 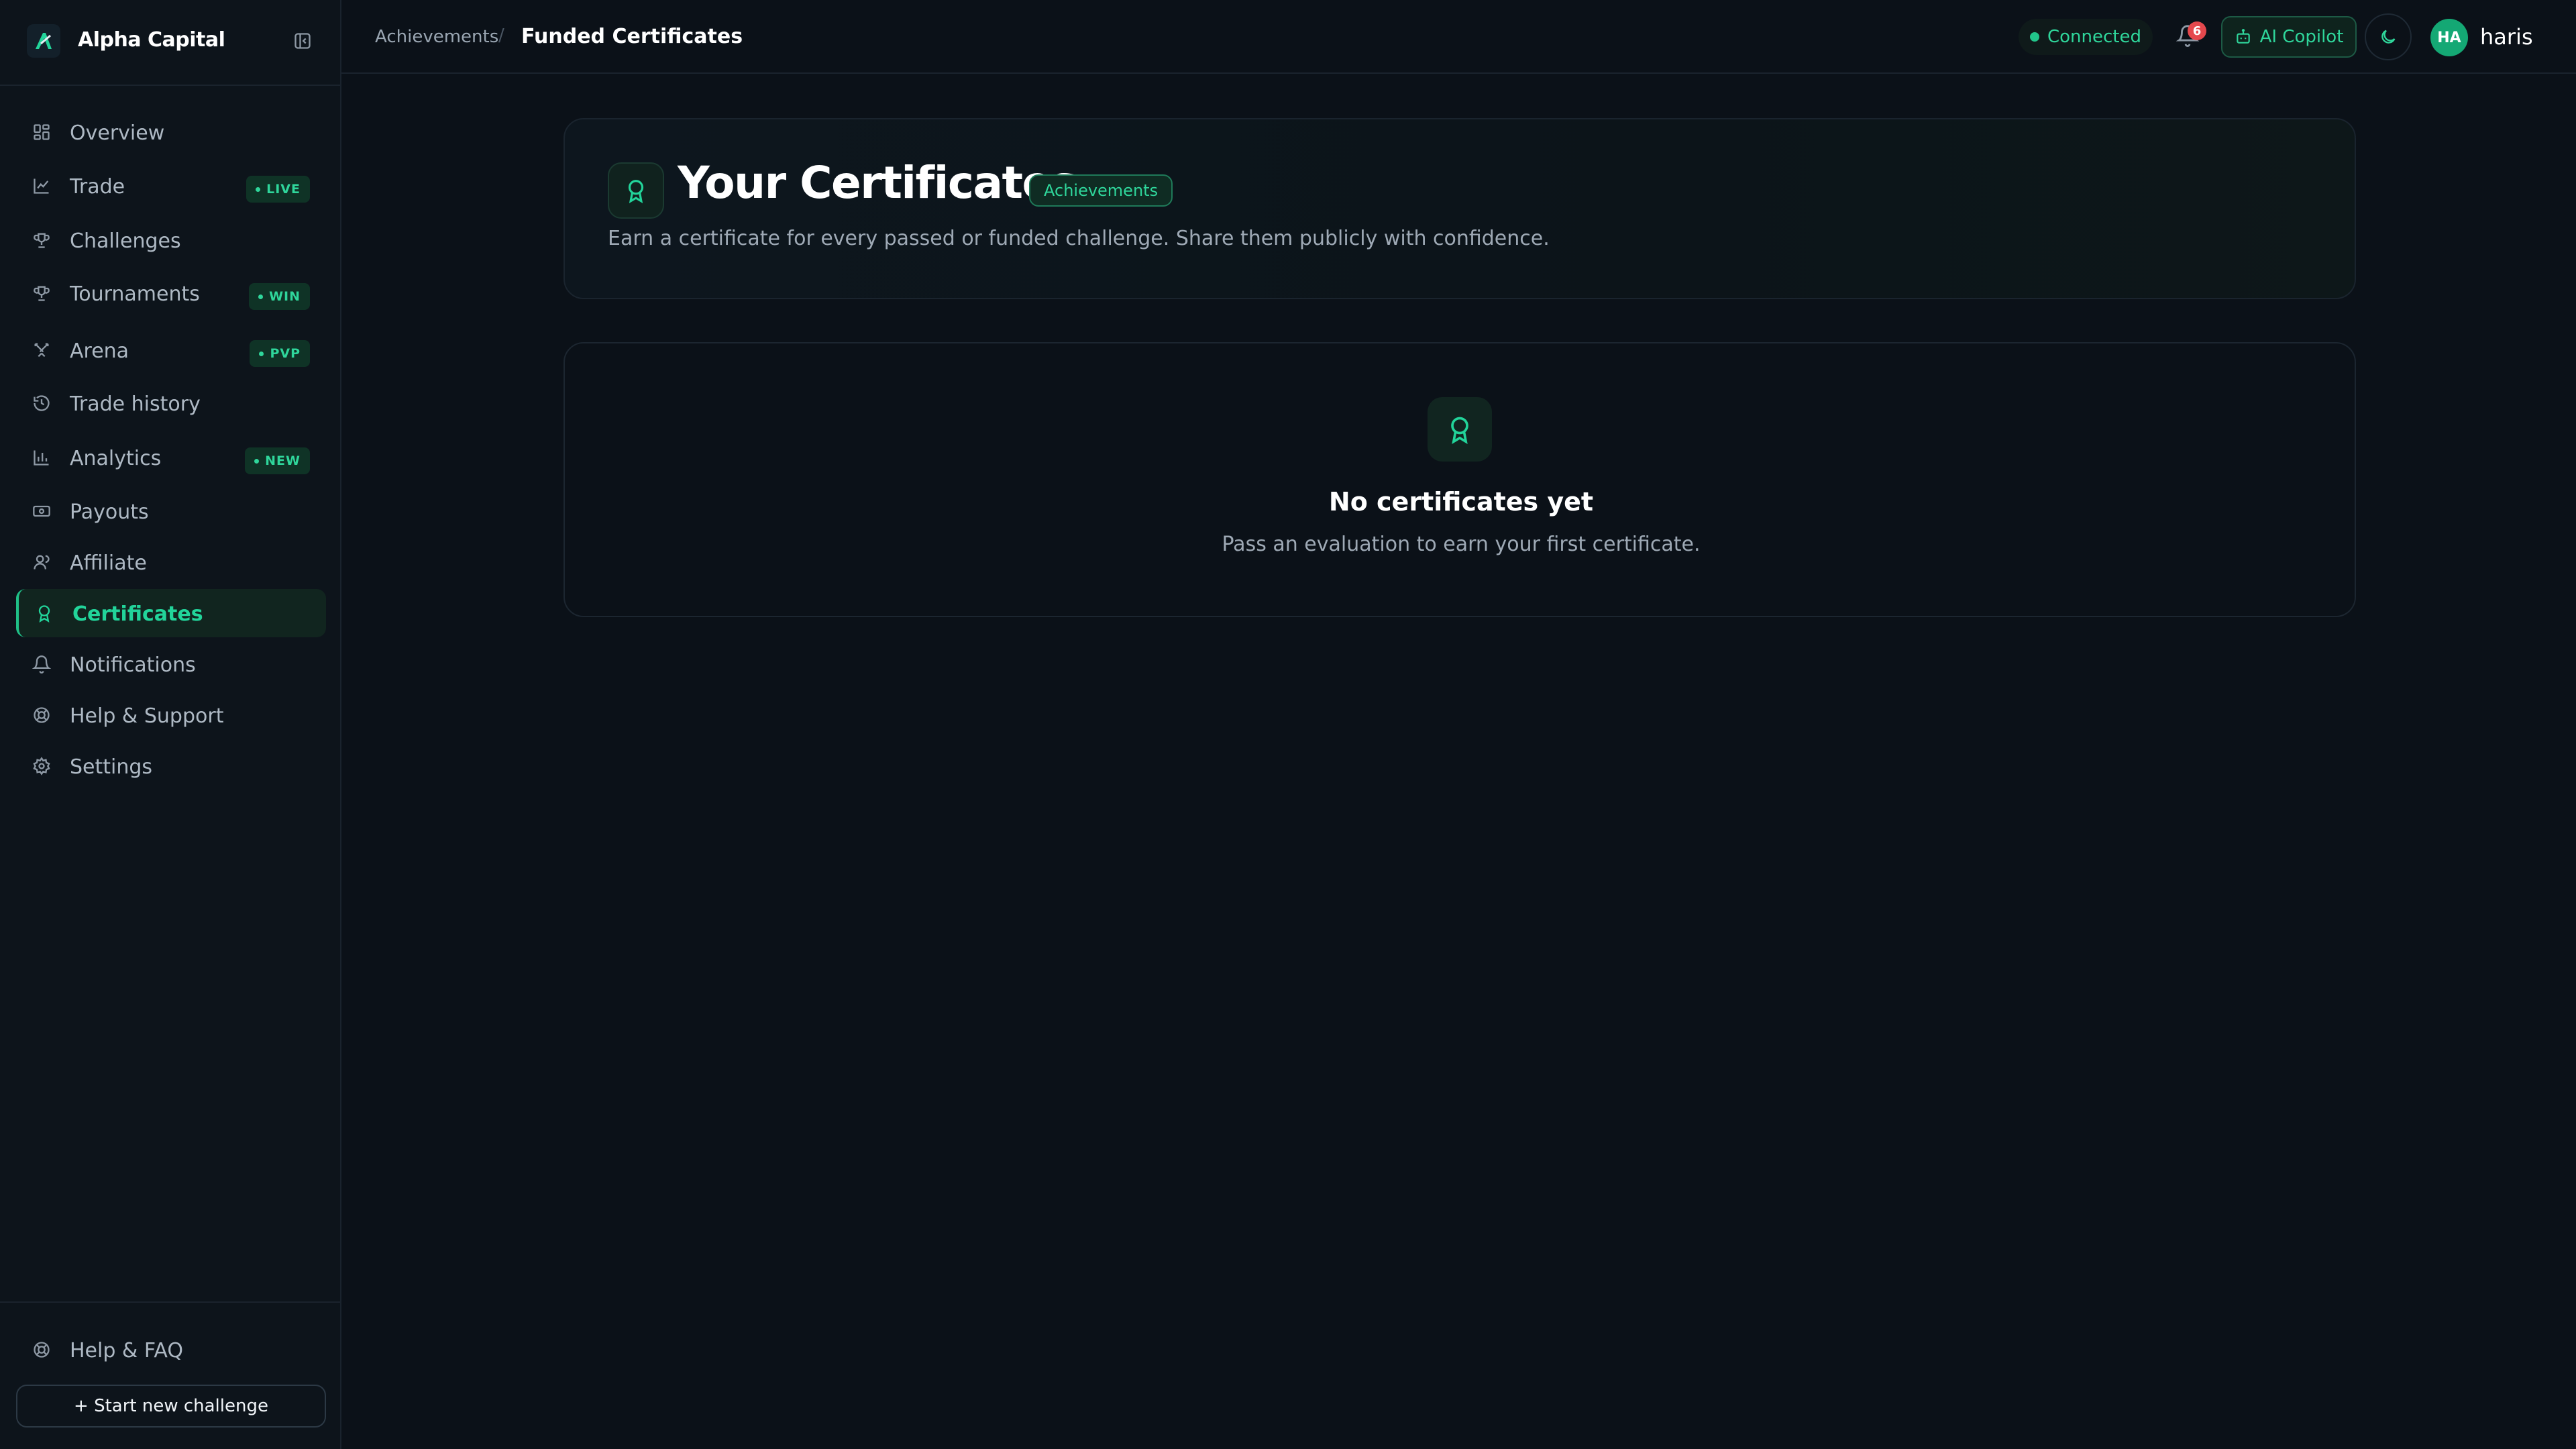 I want to click on sidebar-item-label: Payouts, so click(x=109, y=512).